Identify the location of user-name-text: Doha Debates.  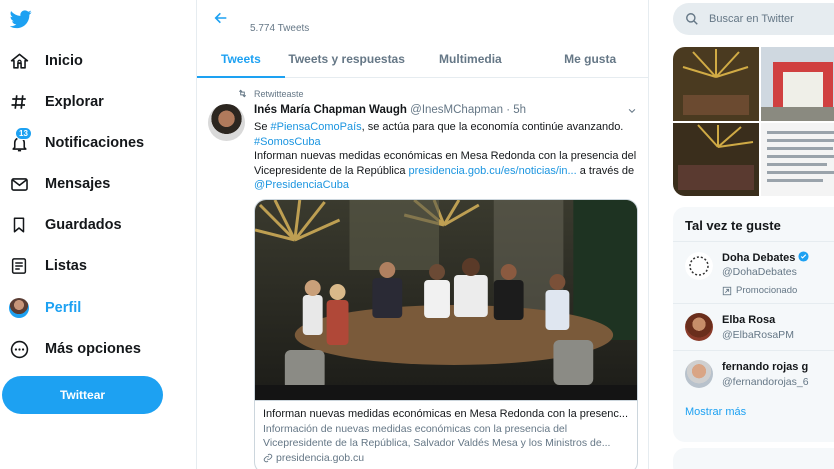
(759, 258).